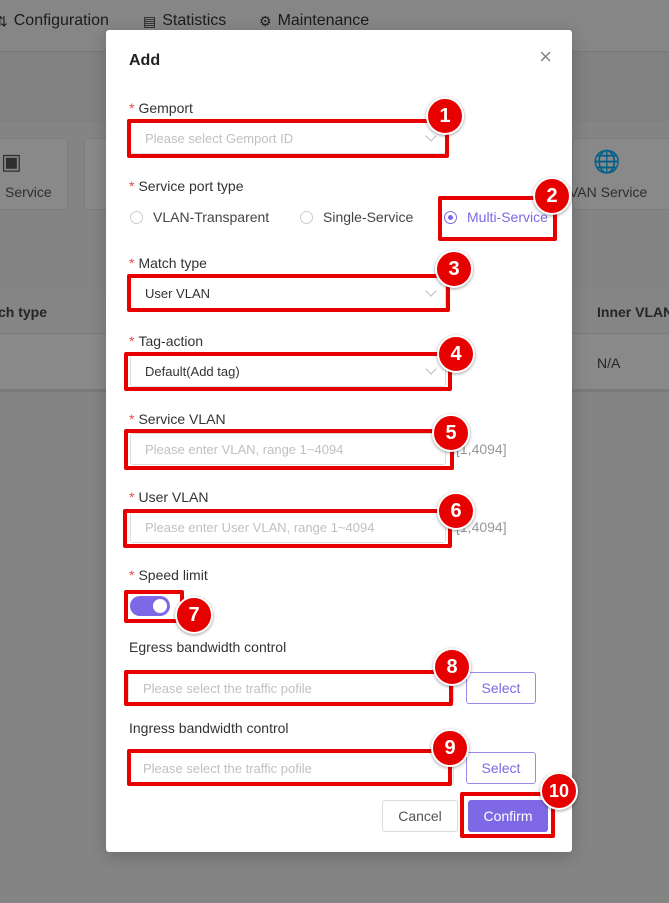  Describe the element at coordinates (451, 433) in the screenshot. I see `callout-badge: 5` at that location.